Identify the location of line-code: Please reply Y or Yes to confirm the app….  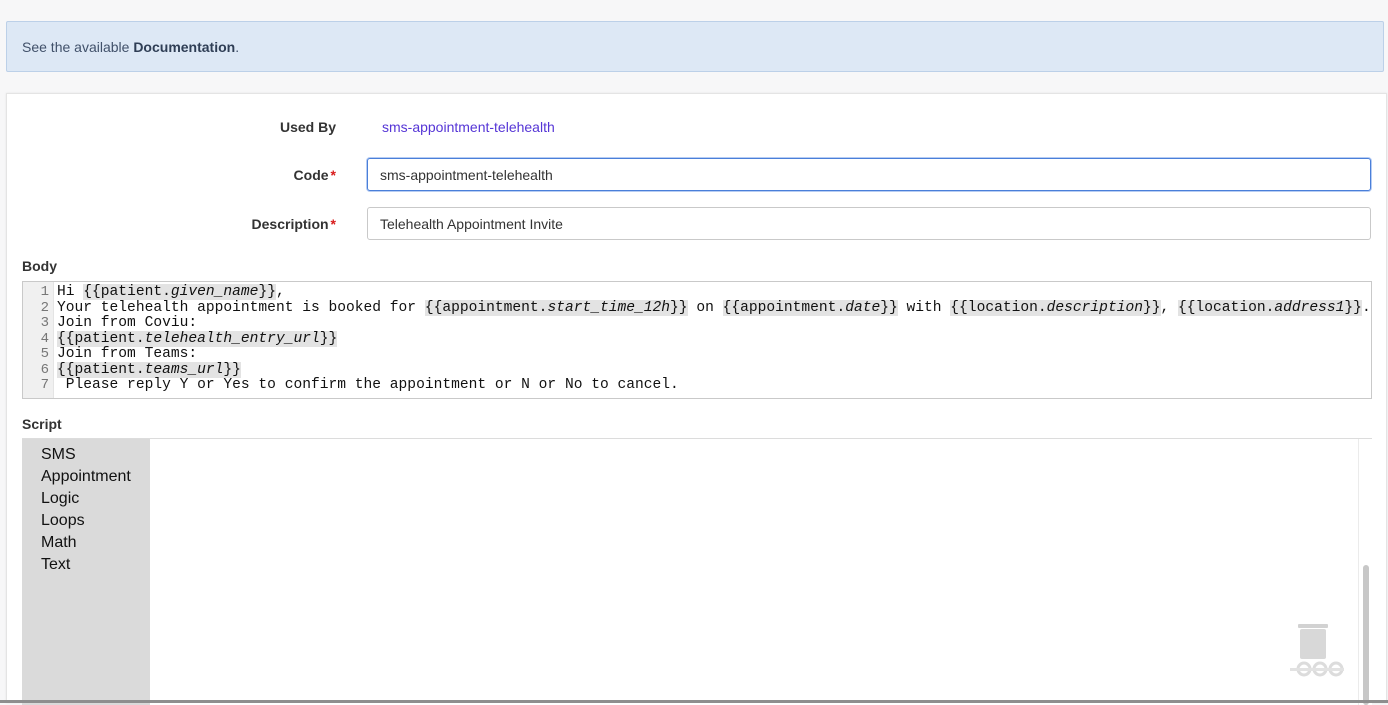
(368, 385).